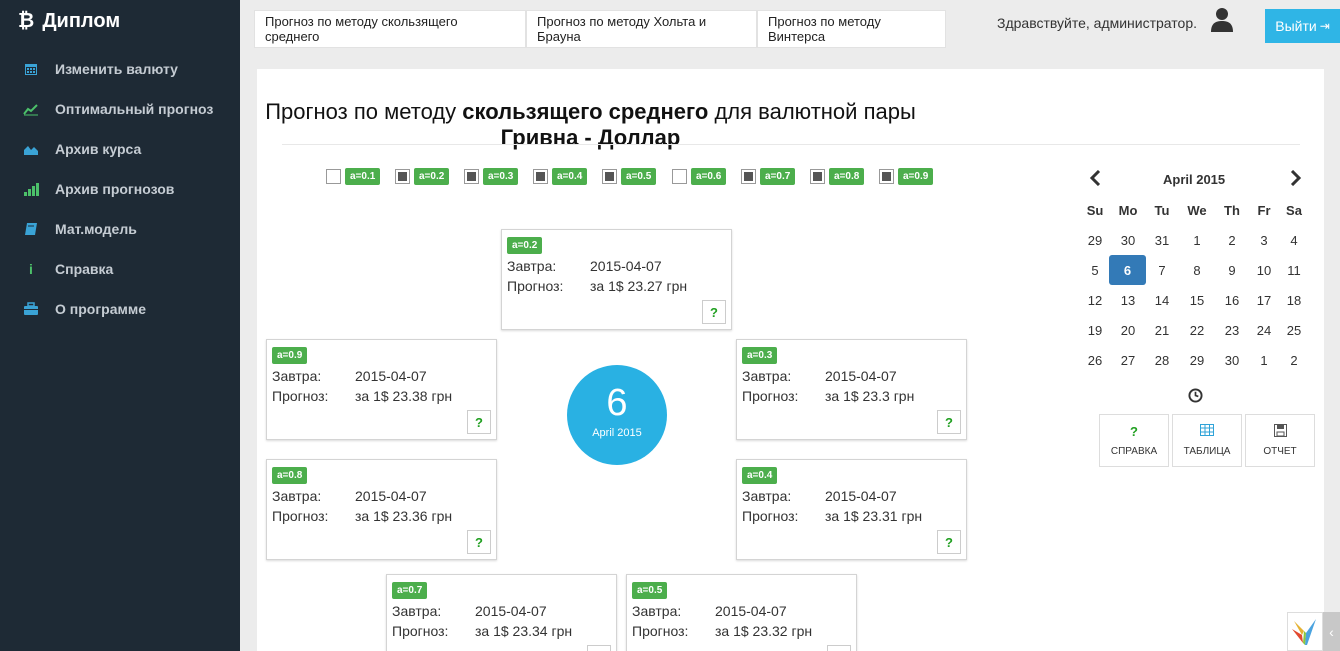 The image size is (1340, 651). Describe the element at coordinates (1162, 270) in the screenshot. I see `calendar-day: 7` at that location.